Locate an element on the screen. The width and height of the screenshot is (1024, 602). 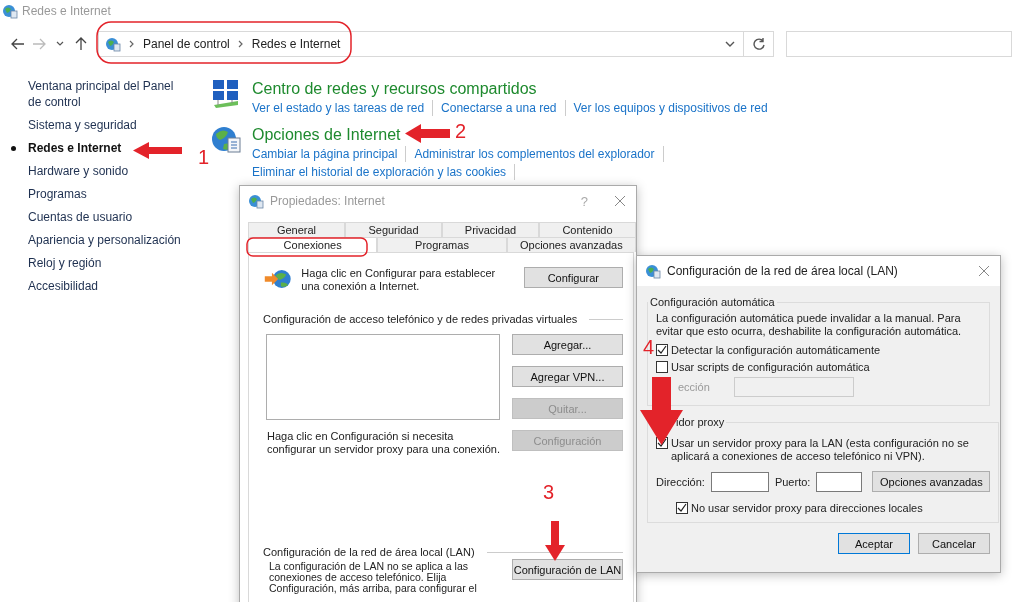
window-title: Redes e Internet is located at coordinates (66, 11).